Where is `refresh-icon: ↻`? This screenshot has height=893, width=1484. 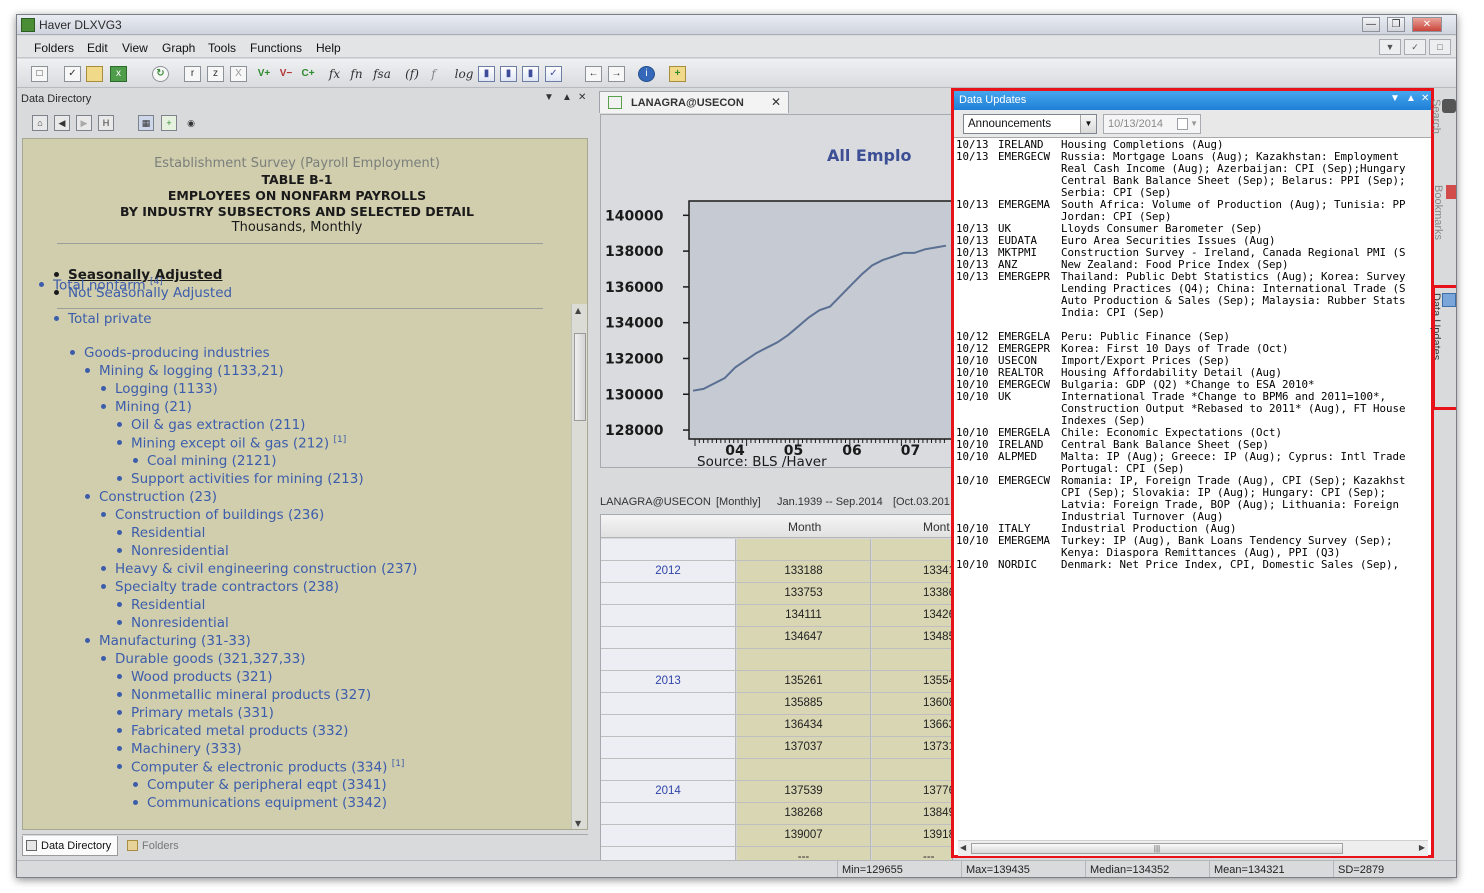
refresh-icon: ↻ is located at coordinates (160, 74).